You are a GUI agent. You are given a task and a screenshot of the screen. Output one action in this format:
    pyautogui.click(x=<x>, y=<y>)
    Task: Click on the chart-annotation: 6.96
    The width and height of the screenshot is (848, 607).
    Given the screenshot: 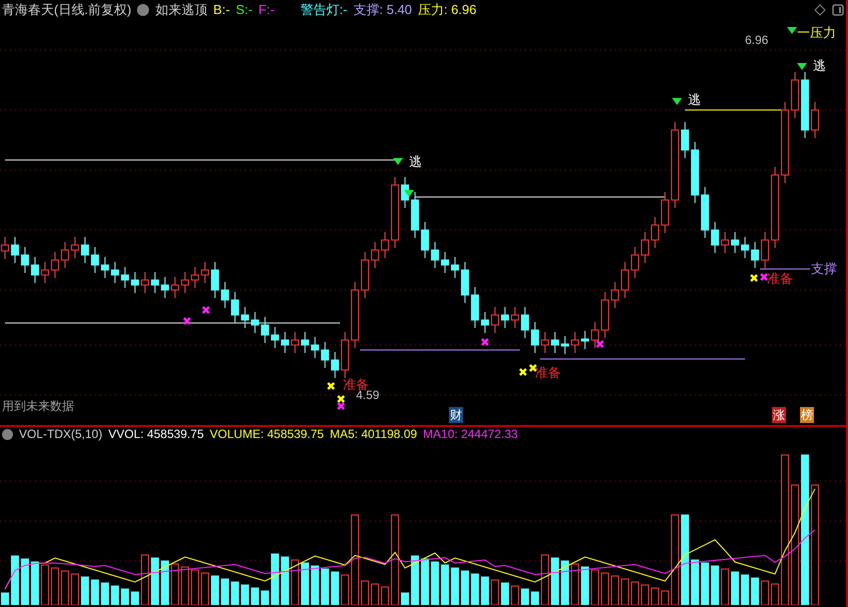 What is the action you would take?
    pyautogui.click(x=756, y=40)
    